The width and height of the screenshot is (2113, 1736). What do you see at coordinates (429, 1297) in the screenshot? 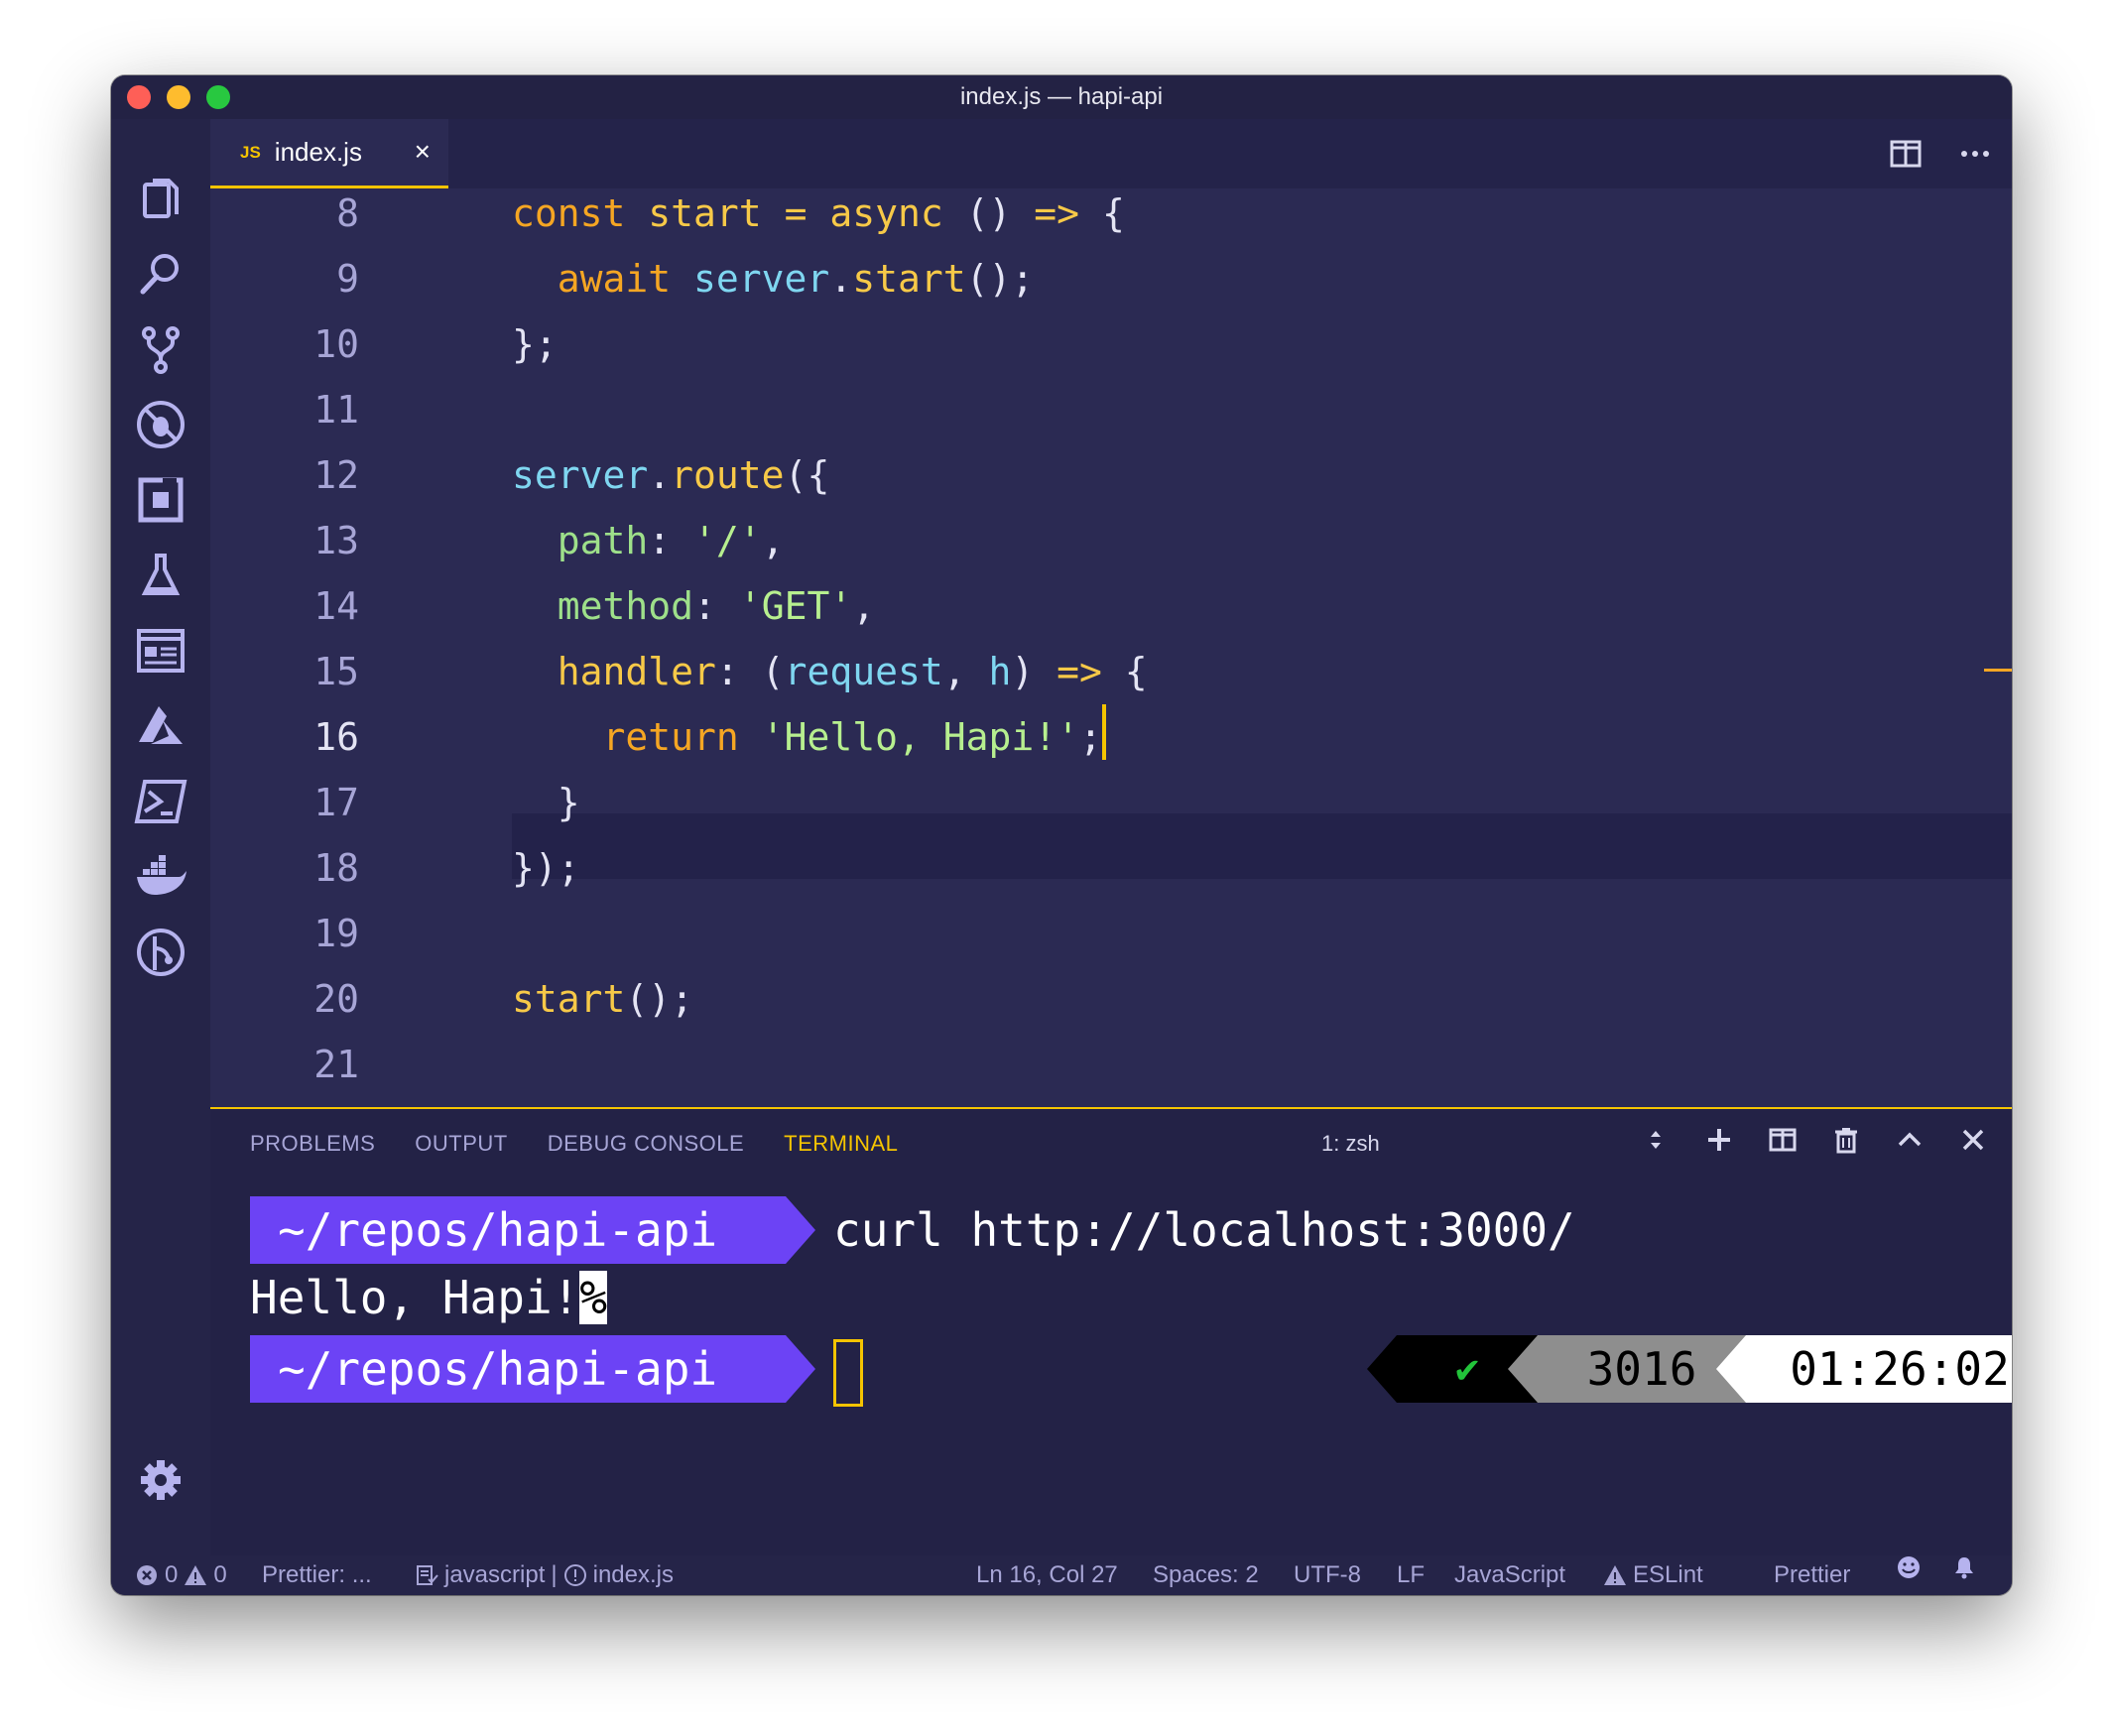
I see `terminal-output: Hello, Hapi!%` at bounding box center [429, 1297].